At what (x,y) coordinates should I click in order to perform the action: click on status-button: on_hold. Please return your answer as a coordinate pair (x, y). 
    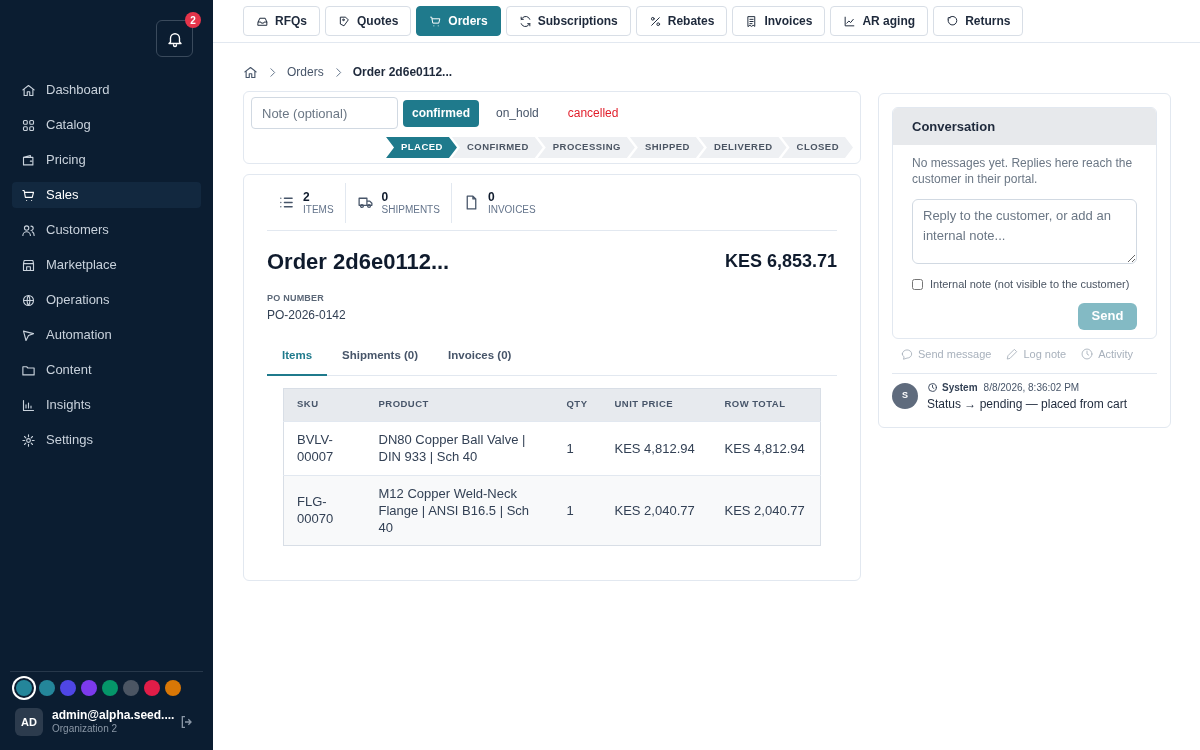
    Looking at the image, I should click on (517, 113).